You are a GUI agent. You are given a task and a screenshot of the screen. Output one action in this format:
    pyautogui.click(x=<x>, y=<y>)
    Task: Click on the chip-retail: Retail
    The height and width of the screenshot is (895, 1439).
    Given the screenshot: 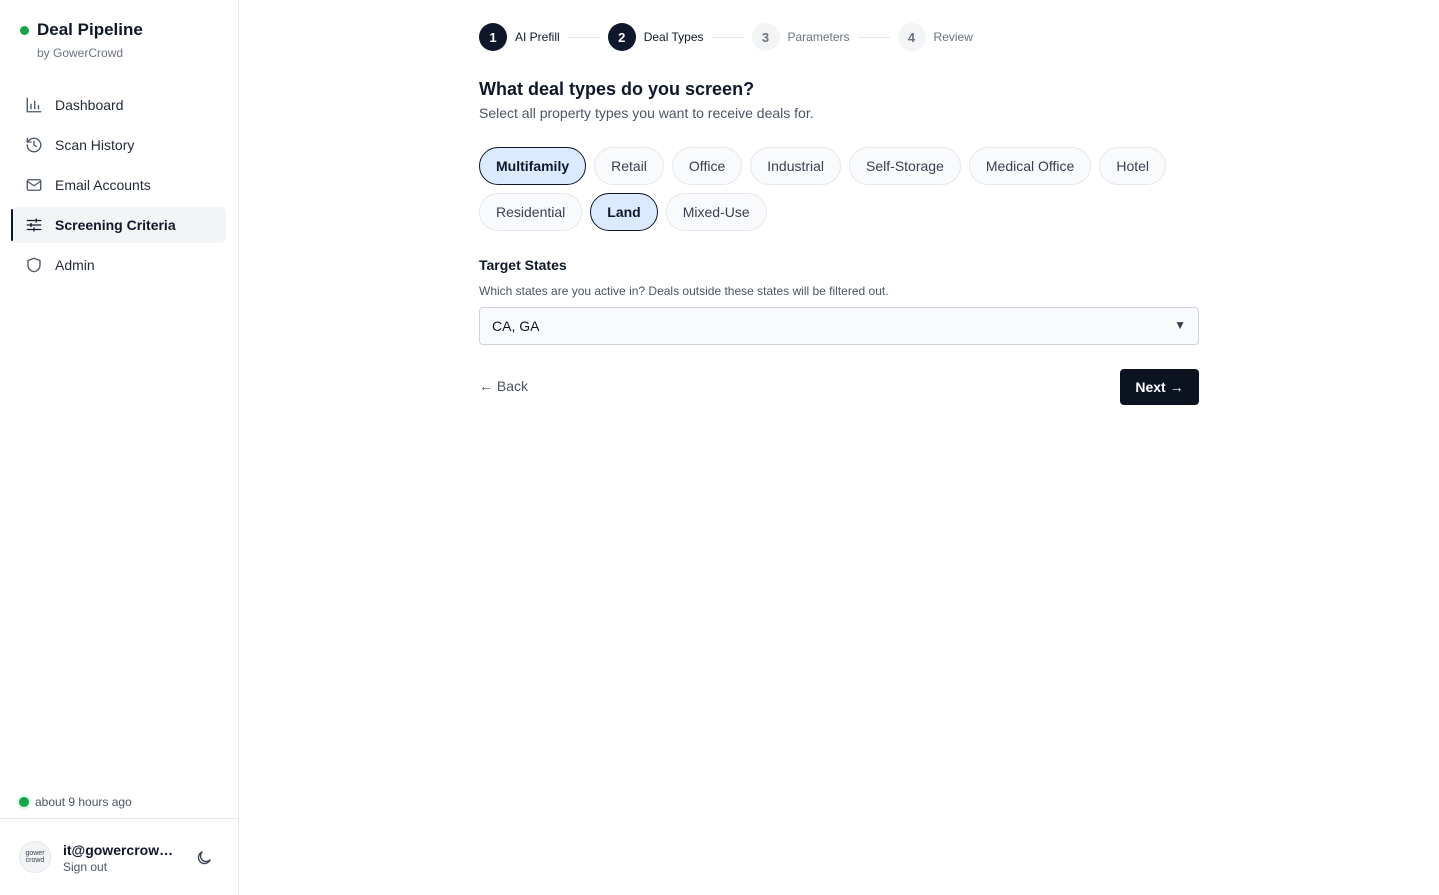 What is the action you would take?
    pyautogui.click(x=629, y=166)
    